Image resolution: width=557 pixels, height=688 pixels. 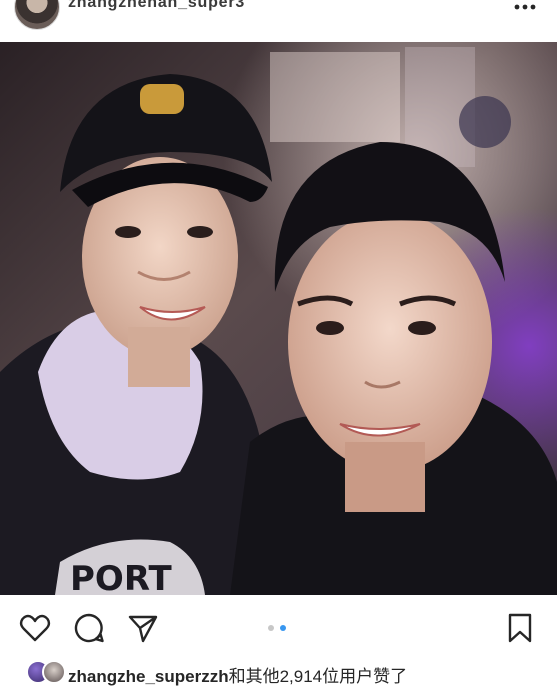 I want to click on author-username: zhangzhenan_super3, so click(x=156, y=6).